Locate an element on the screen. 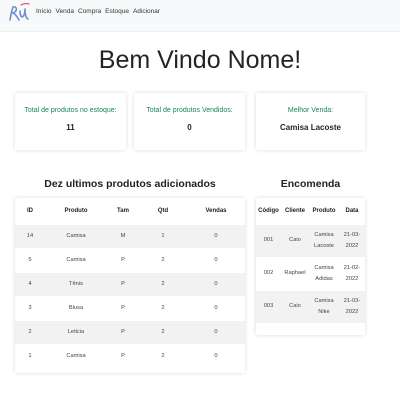 This screenshot has width=400, height=400. col-header-codigo: Código is located at coordinates (268, 210).